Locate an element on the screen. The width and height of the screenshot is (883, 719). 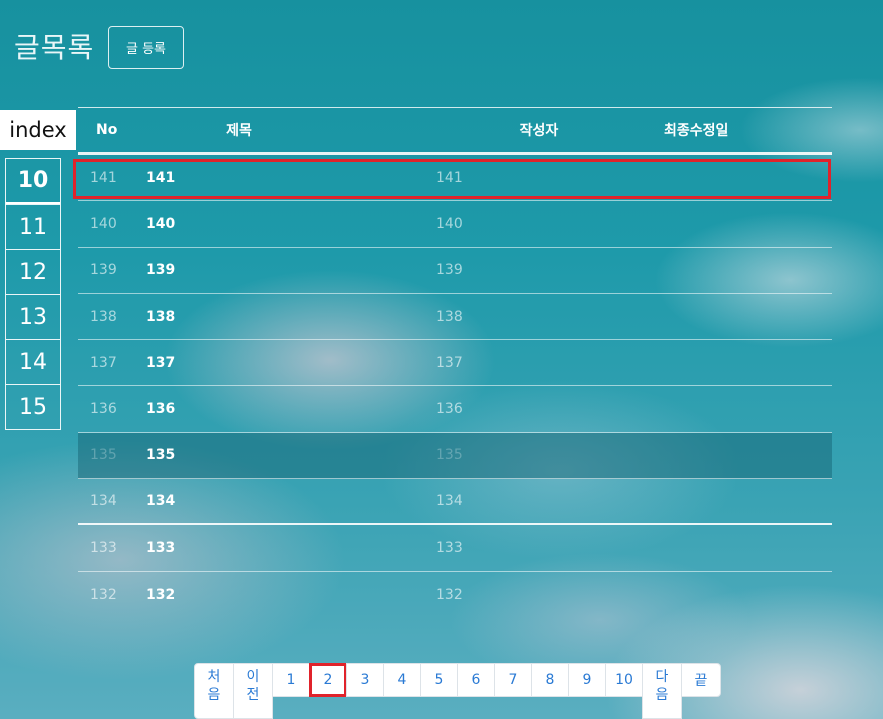
cell-author: 141 is located at coordinates (449, 177).